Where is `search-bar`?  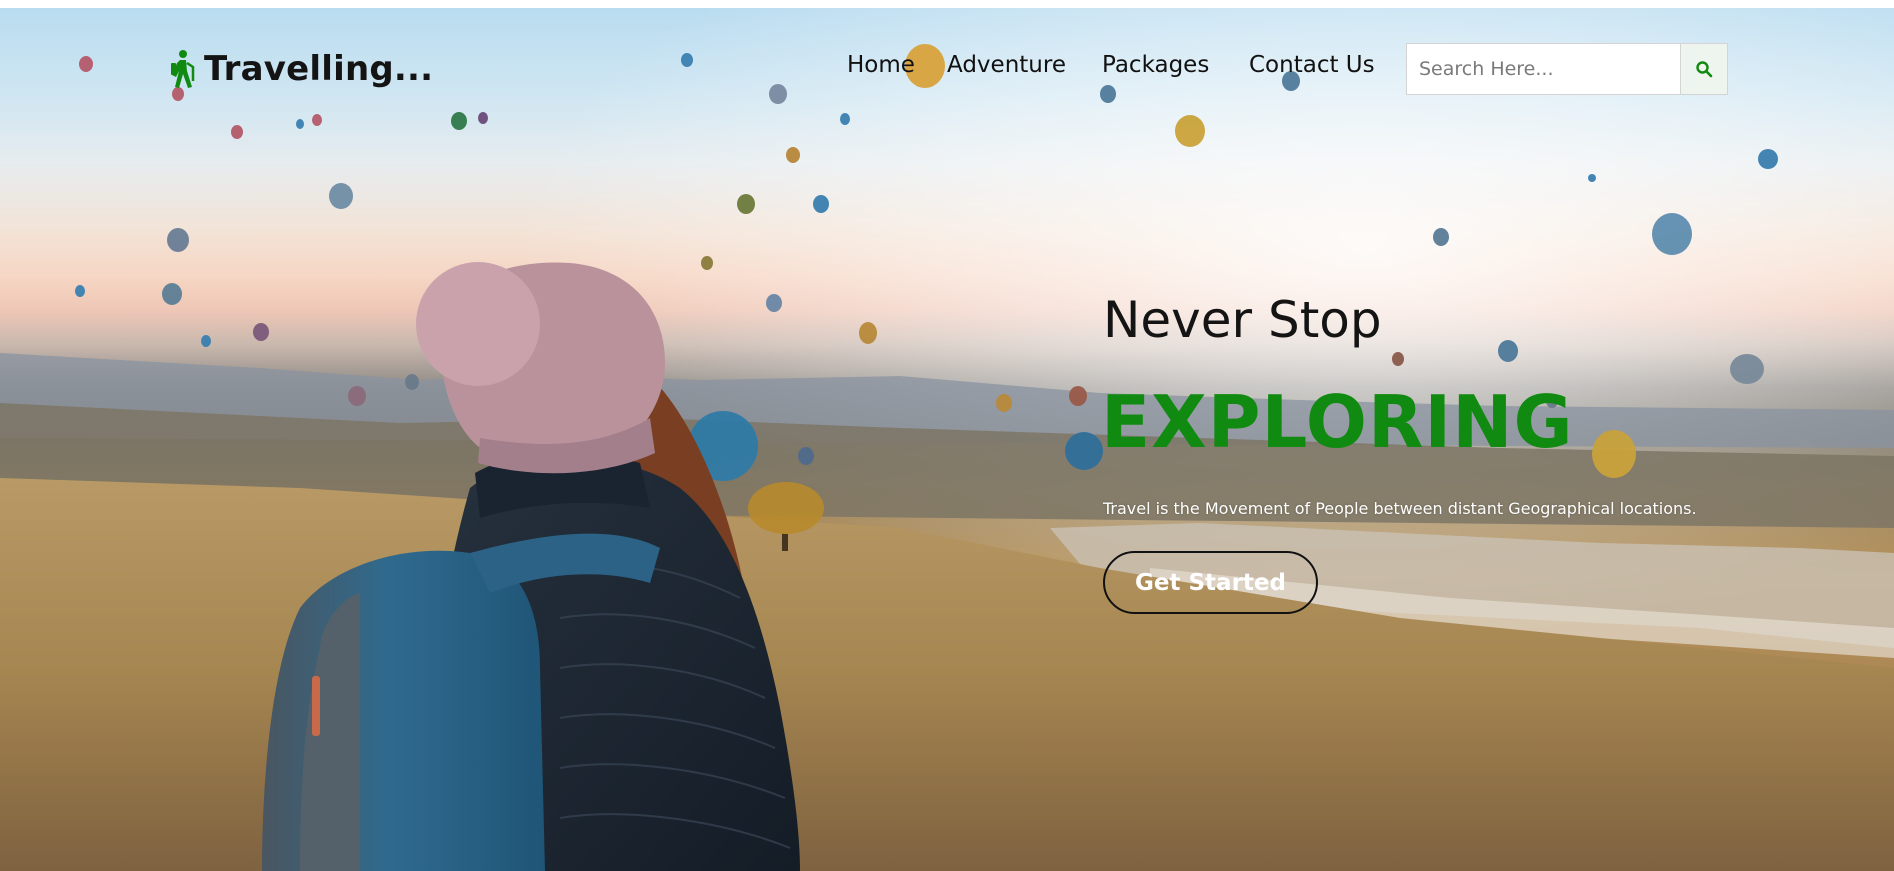
search-bar is located at coordinates (1567, 69).